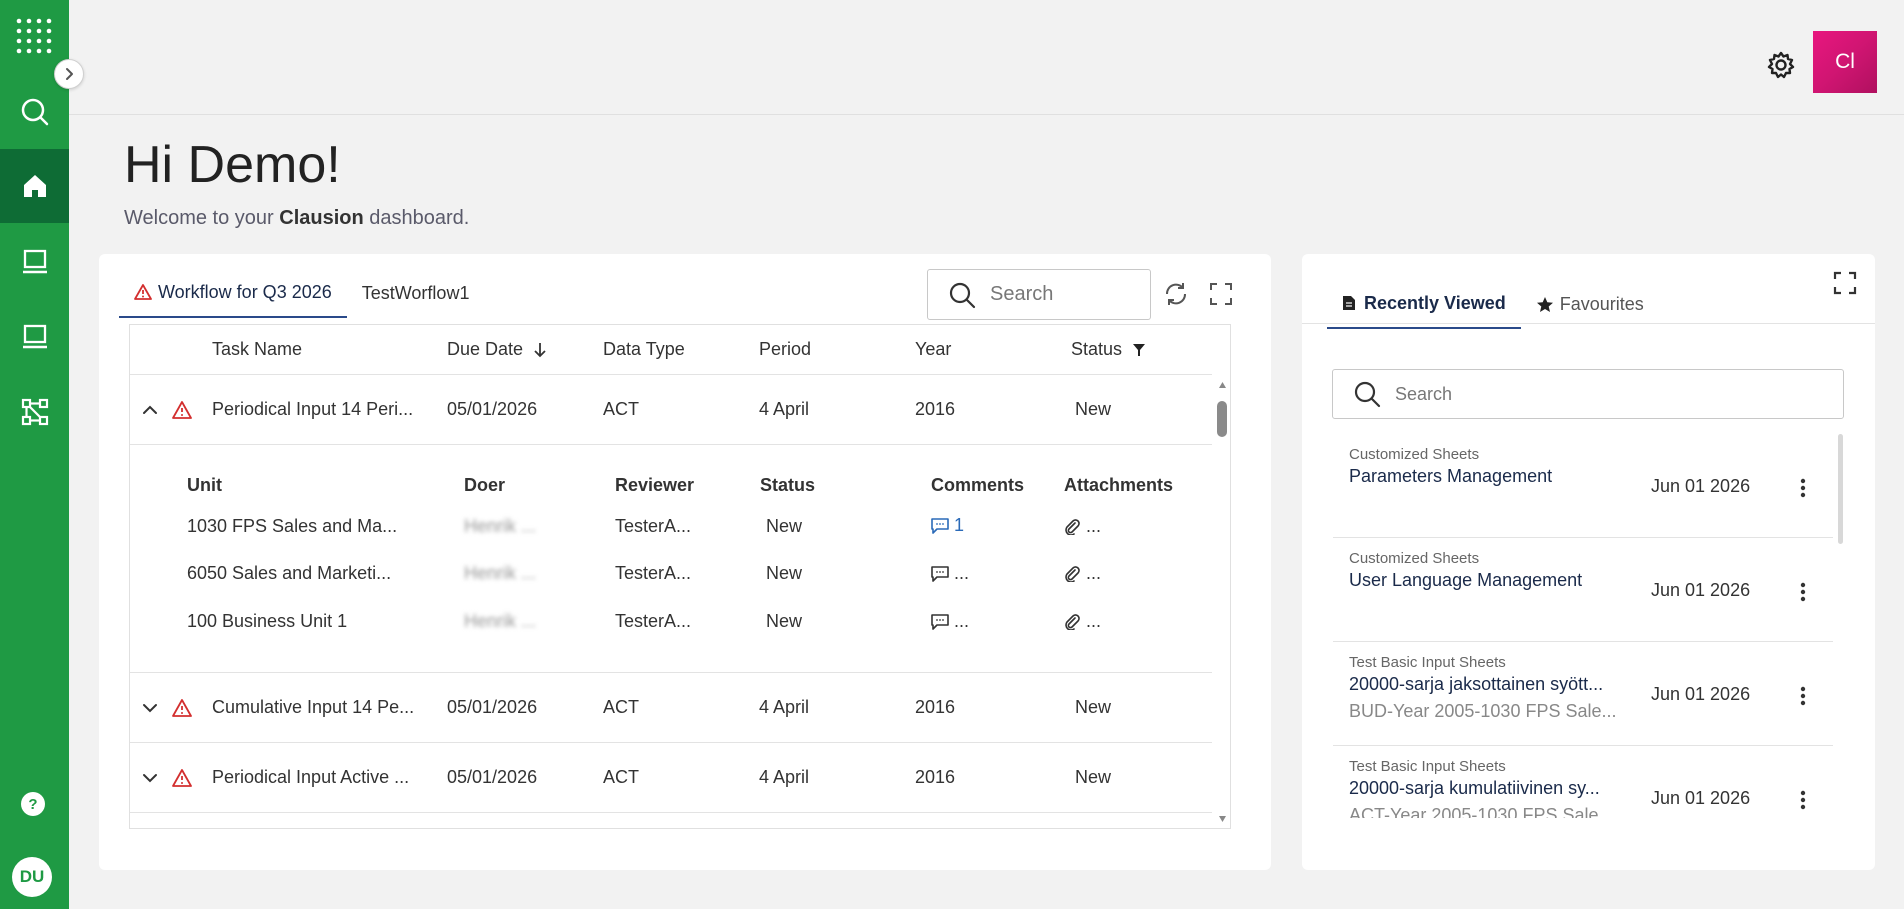 Image resolution: width=1904 pixels, height=909 pixels. I want to click on document-icon, so click(1349, 303).